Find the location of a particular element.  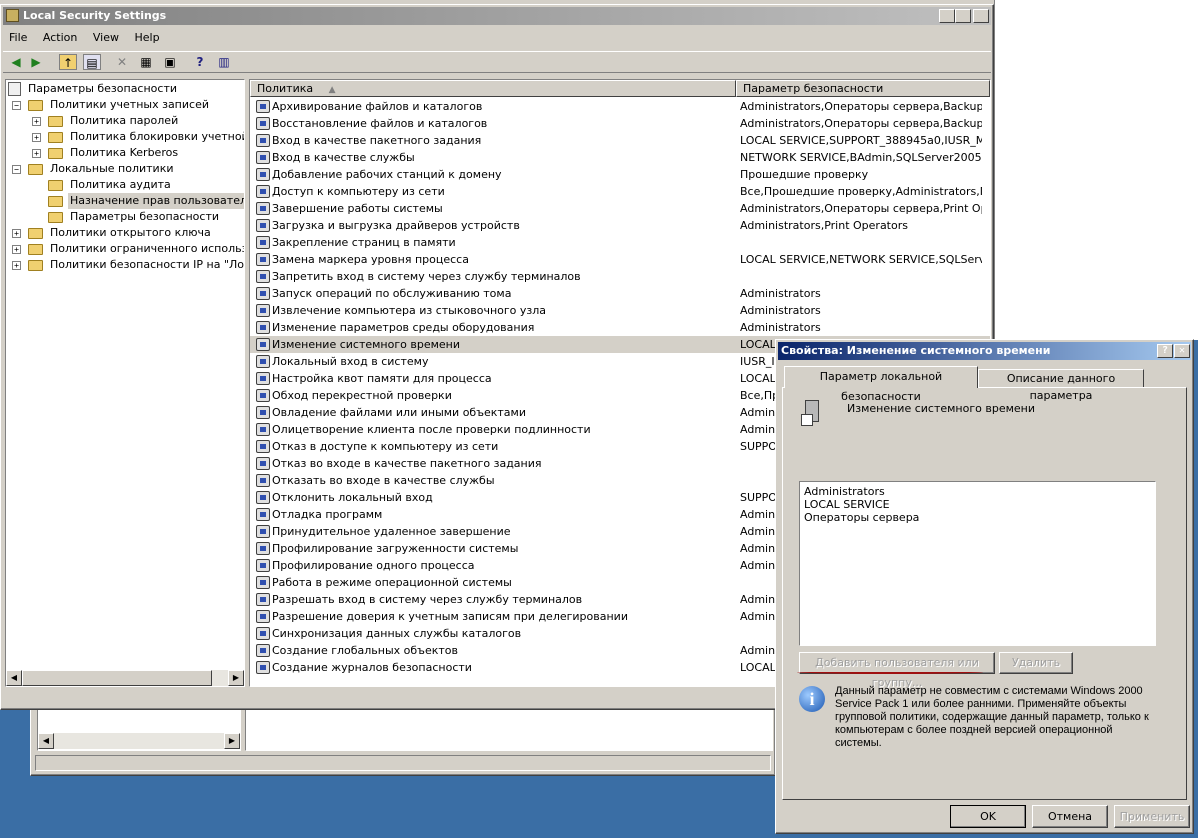

ok-label: OK is located at coordinates (988, 816).